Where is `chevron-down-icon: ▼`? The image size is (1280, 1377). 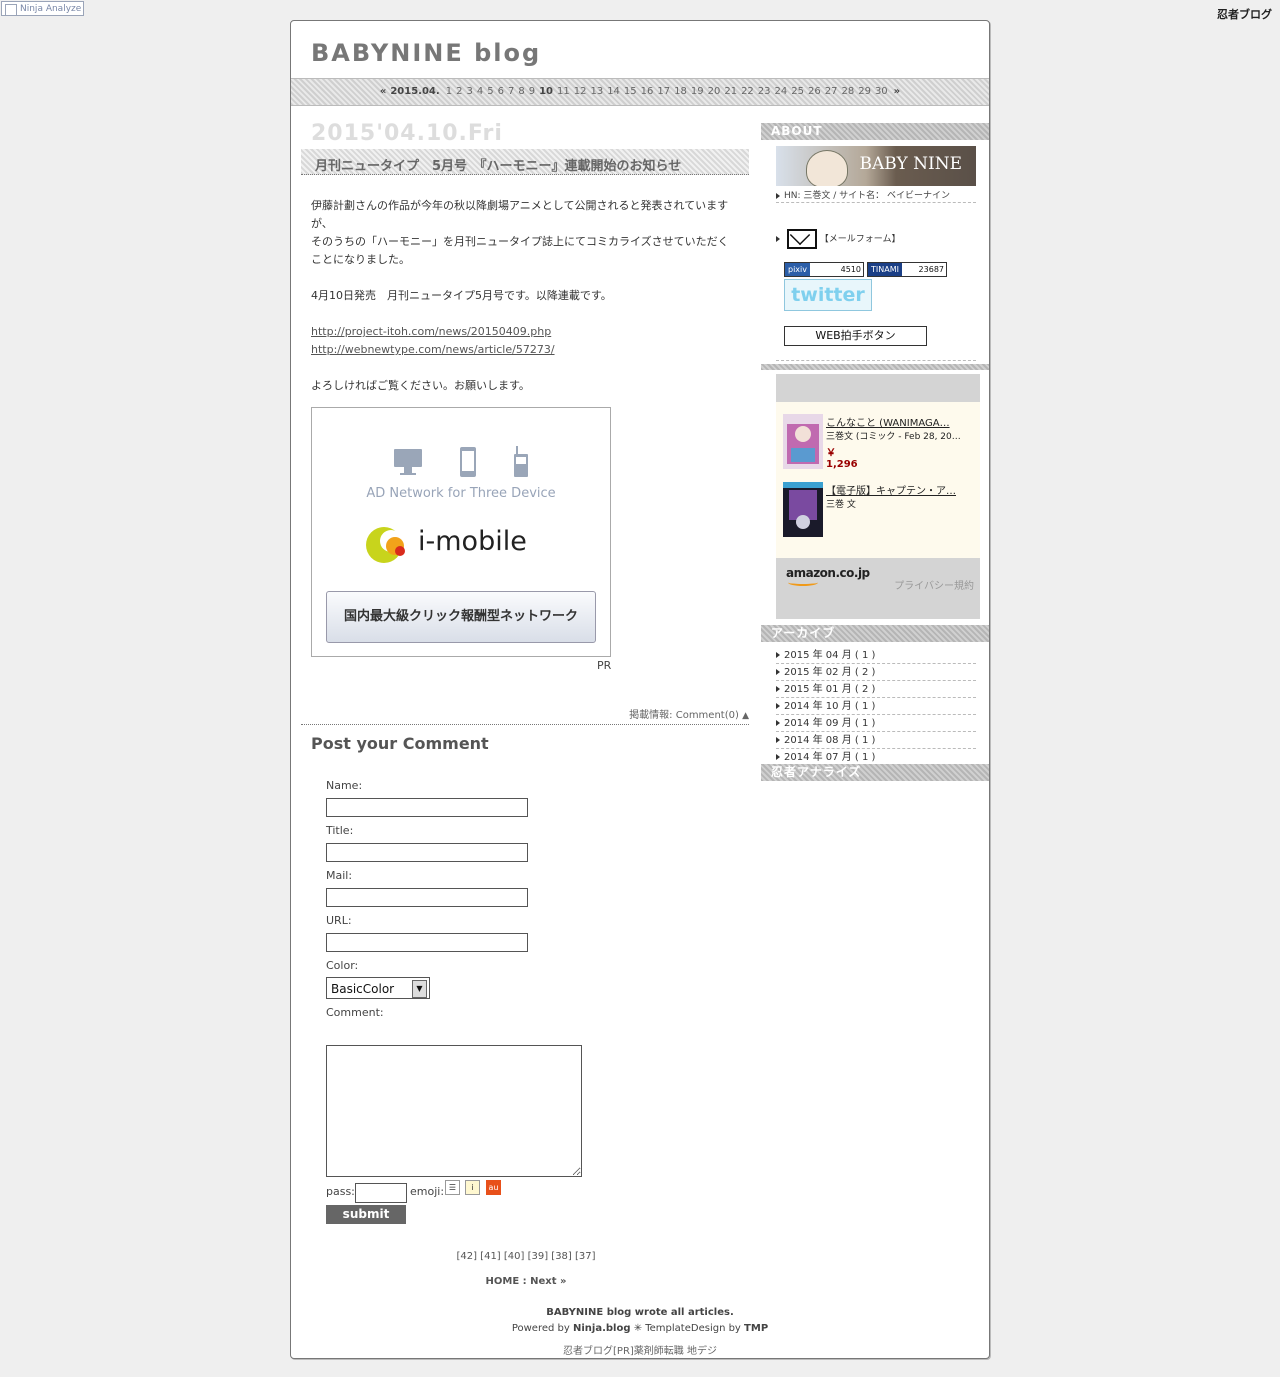 chevron-down-icon: ▼ is located at coordinates (419, 989).